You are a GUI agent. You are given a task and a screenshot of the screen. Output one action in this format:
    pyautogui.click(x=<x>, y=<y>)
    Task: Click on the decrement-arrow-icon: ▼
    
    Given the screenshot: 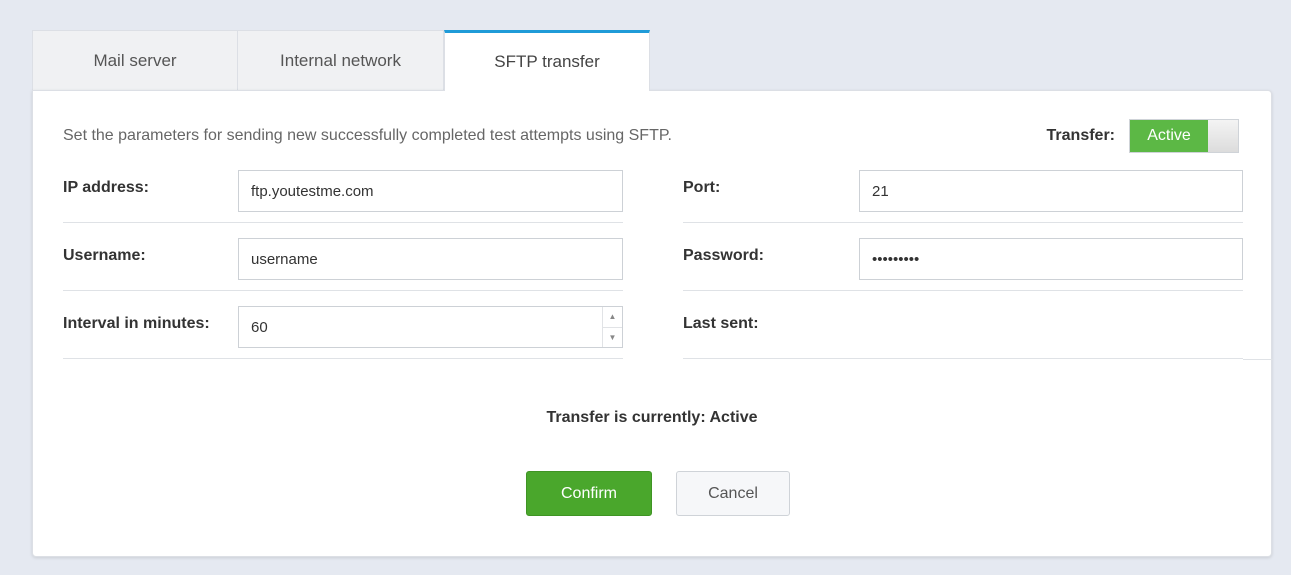 What is the action you would take?
    pyautogui.click(x=612, y=337)
    